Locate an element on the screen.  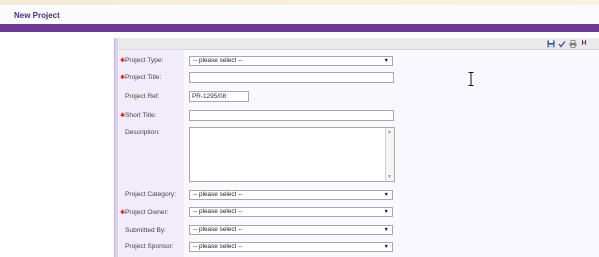
project-category-label: Project Category: is located at coordinates (150, 194).